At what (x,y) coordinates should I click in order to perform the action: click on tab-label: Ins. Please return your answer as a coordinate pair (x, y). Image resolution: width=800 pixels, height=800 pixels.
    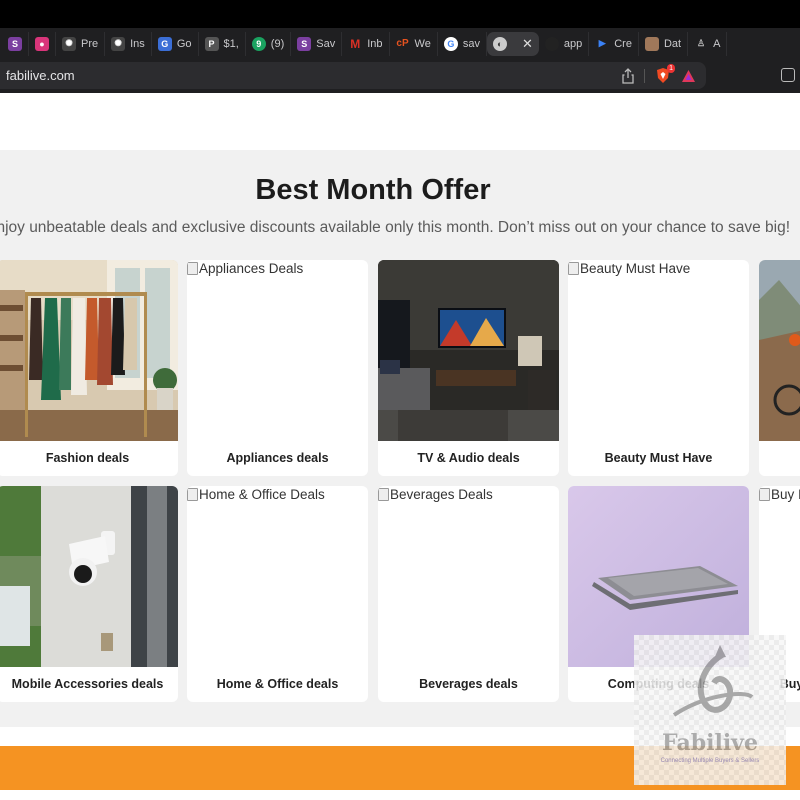
    Looking at the image, I should click on (137, 43).